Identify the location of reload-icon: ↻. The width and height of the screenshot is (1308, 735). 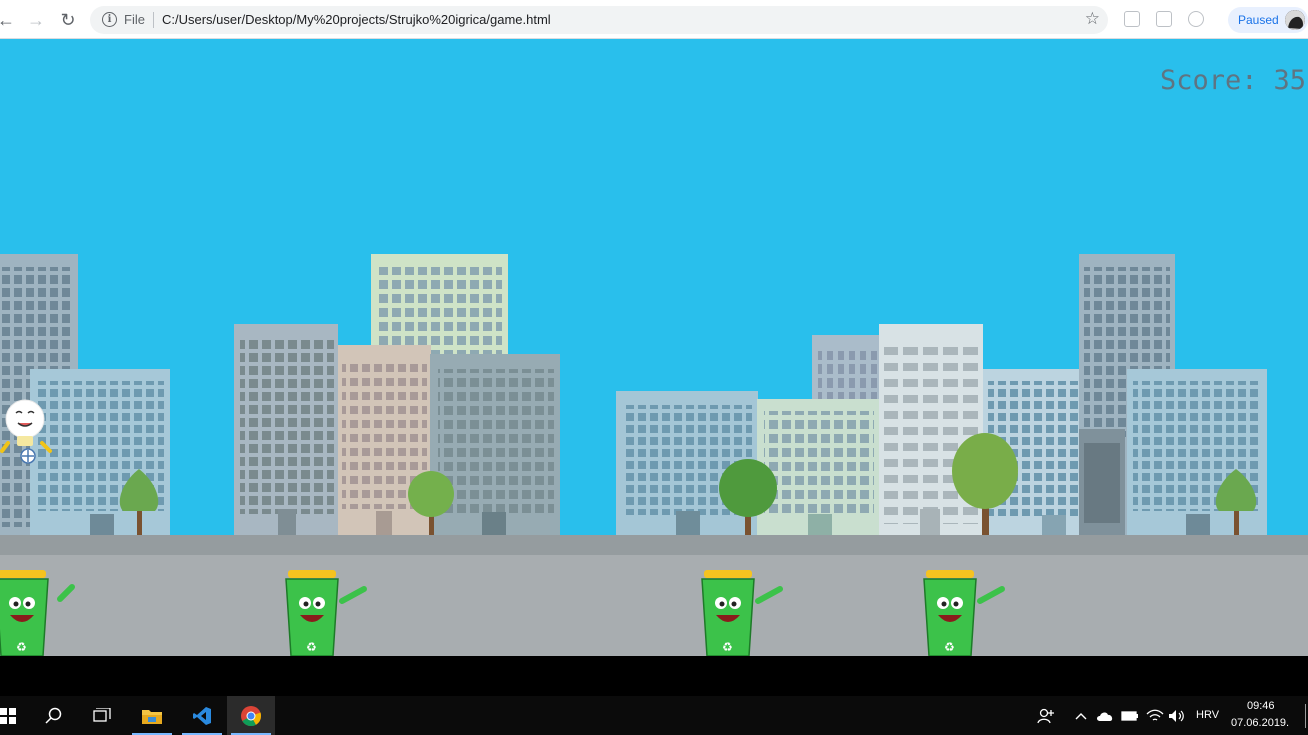
(68, 20).